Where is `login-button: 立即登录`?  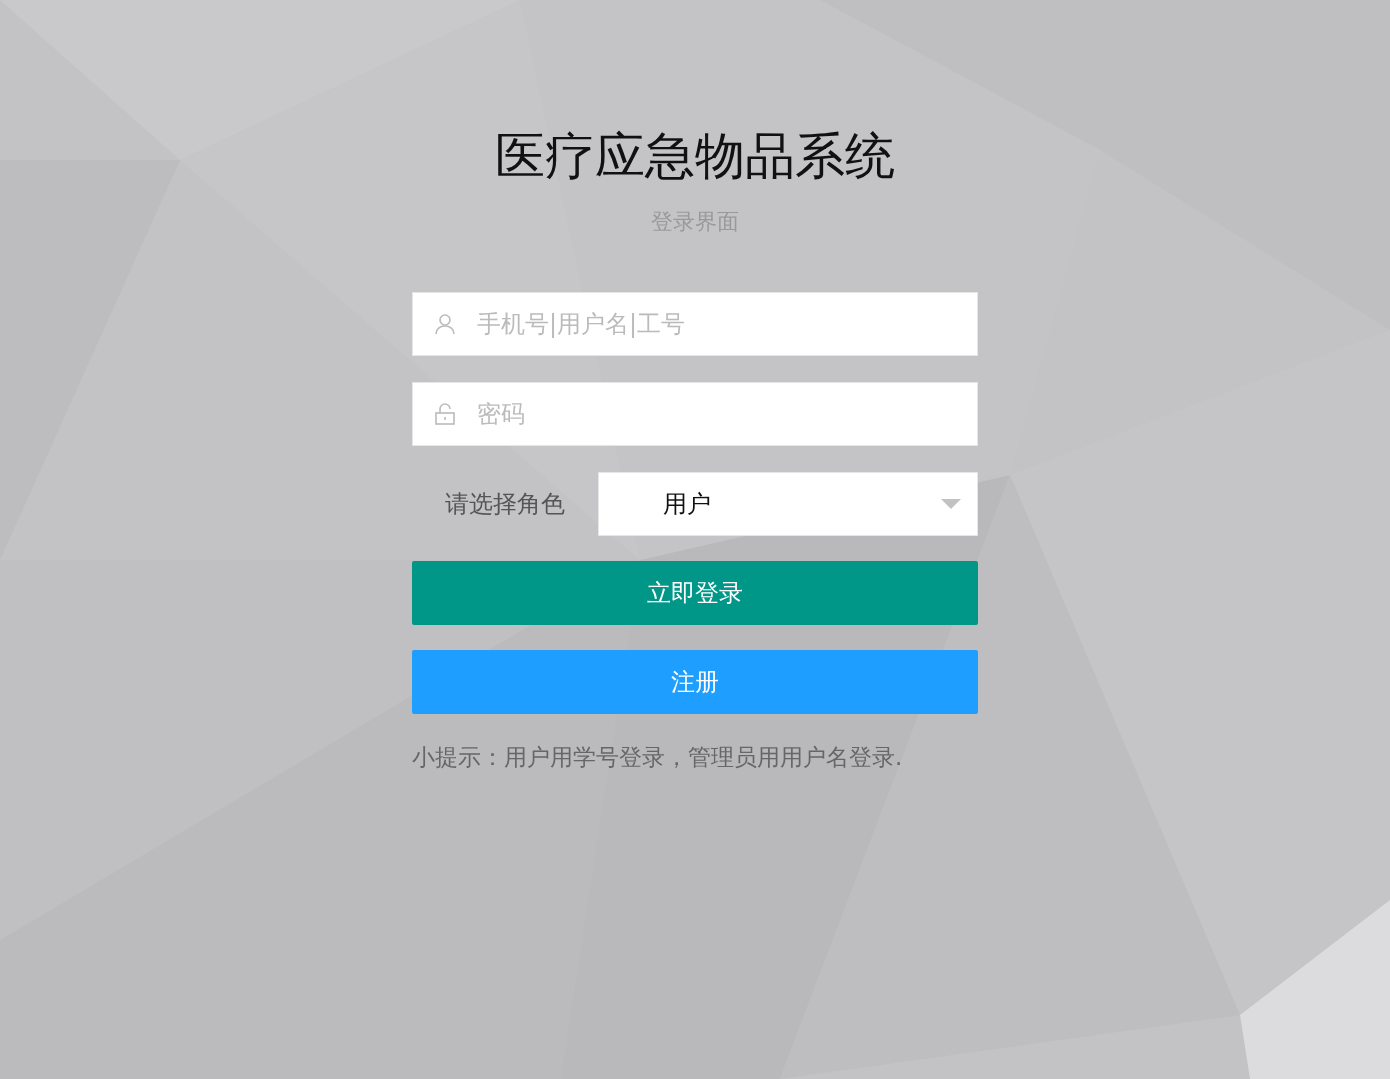 login-button: 立即登录 is located at coordinates (695, 593).